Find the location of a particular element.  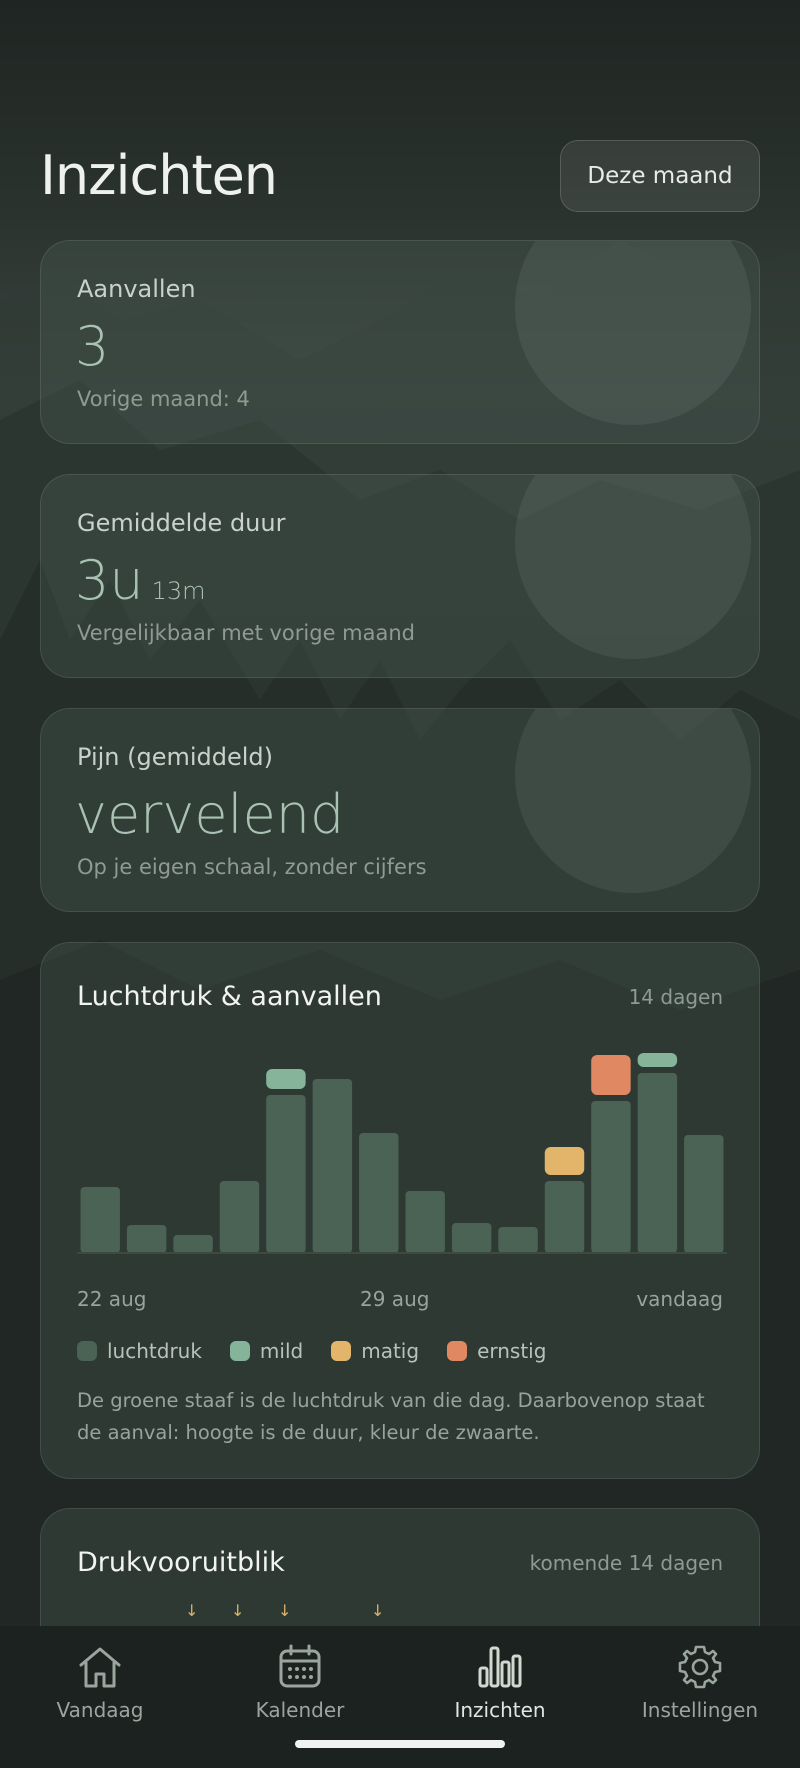

stat-value: vervelend is located at coordinates (210, 814).